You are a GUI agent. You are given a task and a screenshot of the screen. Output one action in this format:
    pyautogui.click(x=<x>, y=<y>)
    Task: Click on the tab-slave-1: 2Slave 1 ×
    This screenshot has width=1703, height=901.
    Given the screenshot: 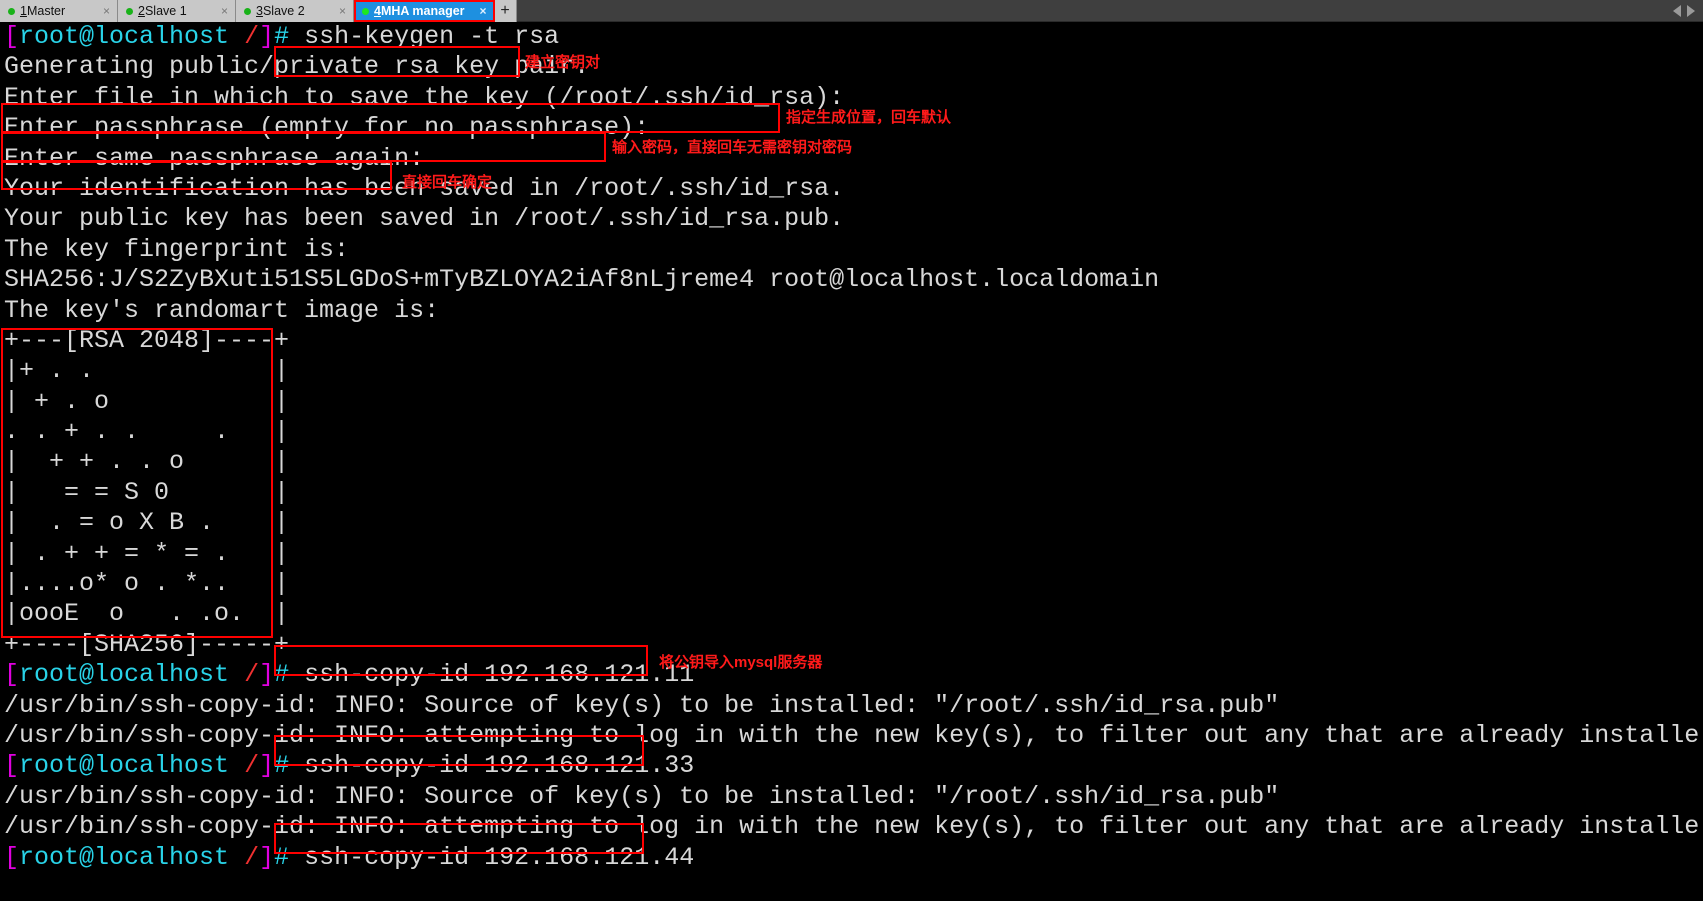 What is the action you would take?
    pyautogui.click(x=177, y=11)
    